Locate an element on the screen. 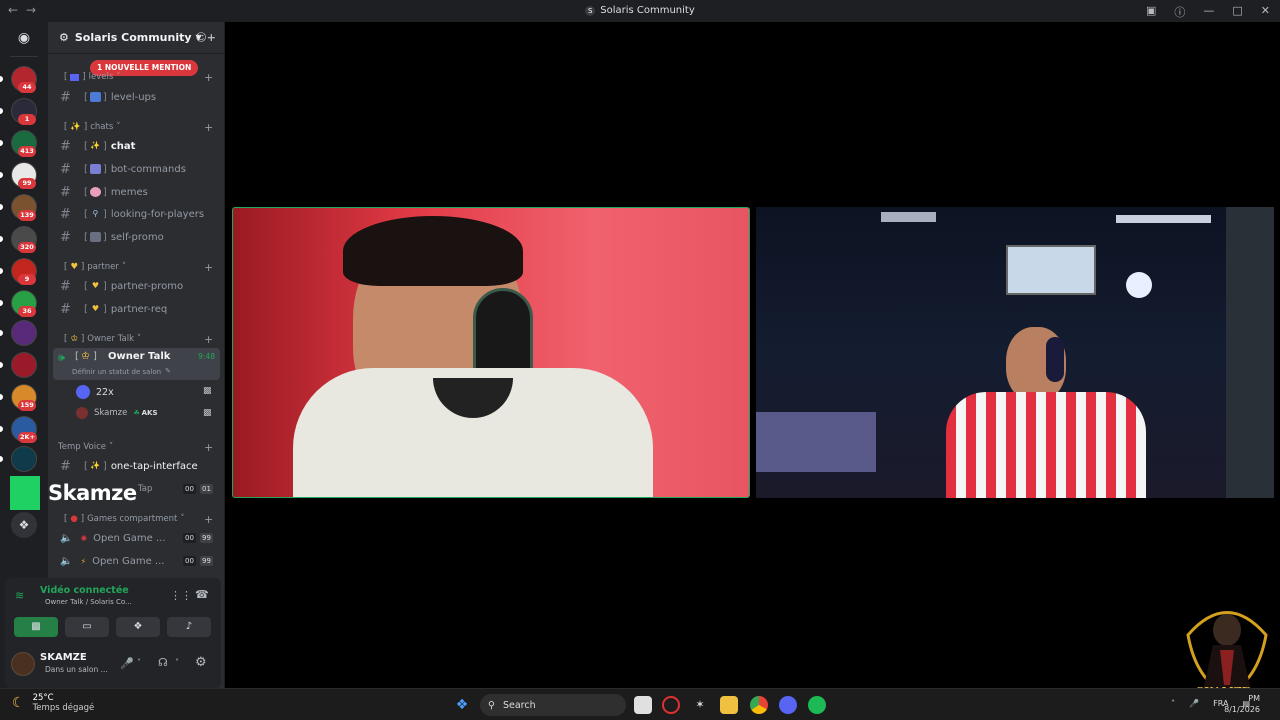  voice-user-skamze: Skamze ☘ AKS is located at coordinates (117, 413).